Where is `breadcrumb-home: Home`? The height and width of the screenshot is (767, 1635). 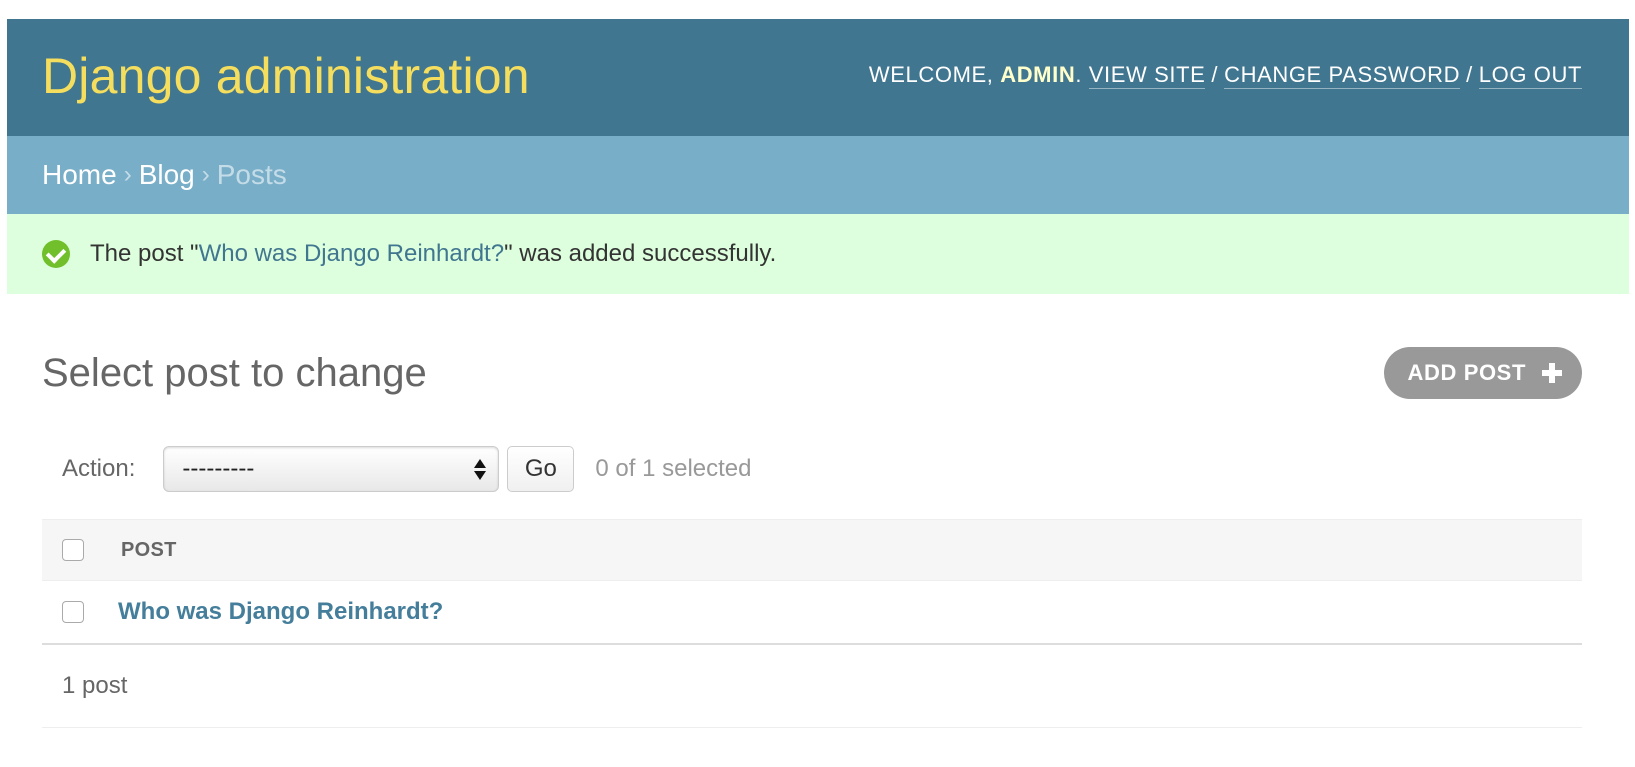 breadcrumb-home: Home is located at coordinates (79, 175).